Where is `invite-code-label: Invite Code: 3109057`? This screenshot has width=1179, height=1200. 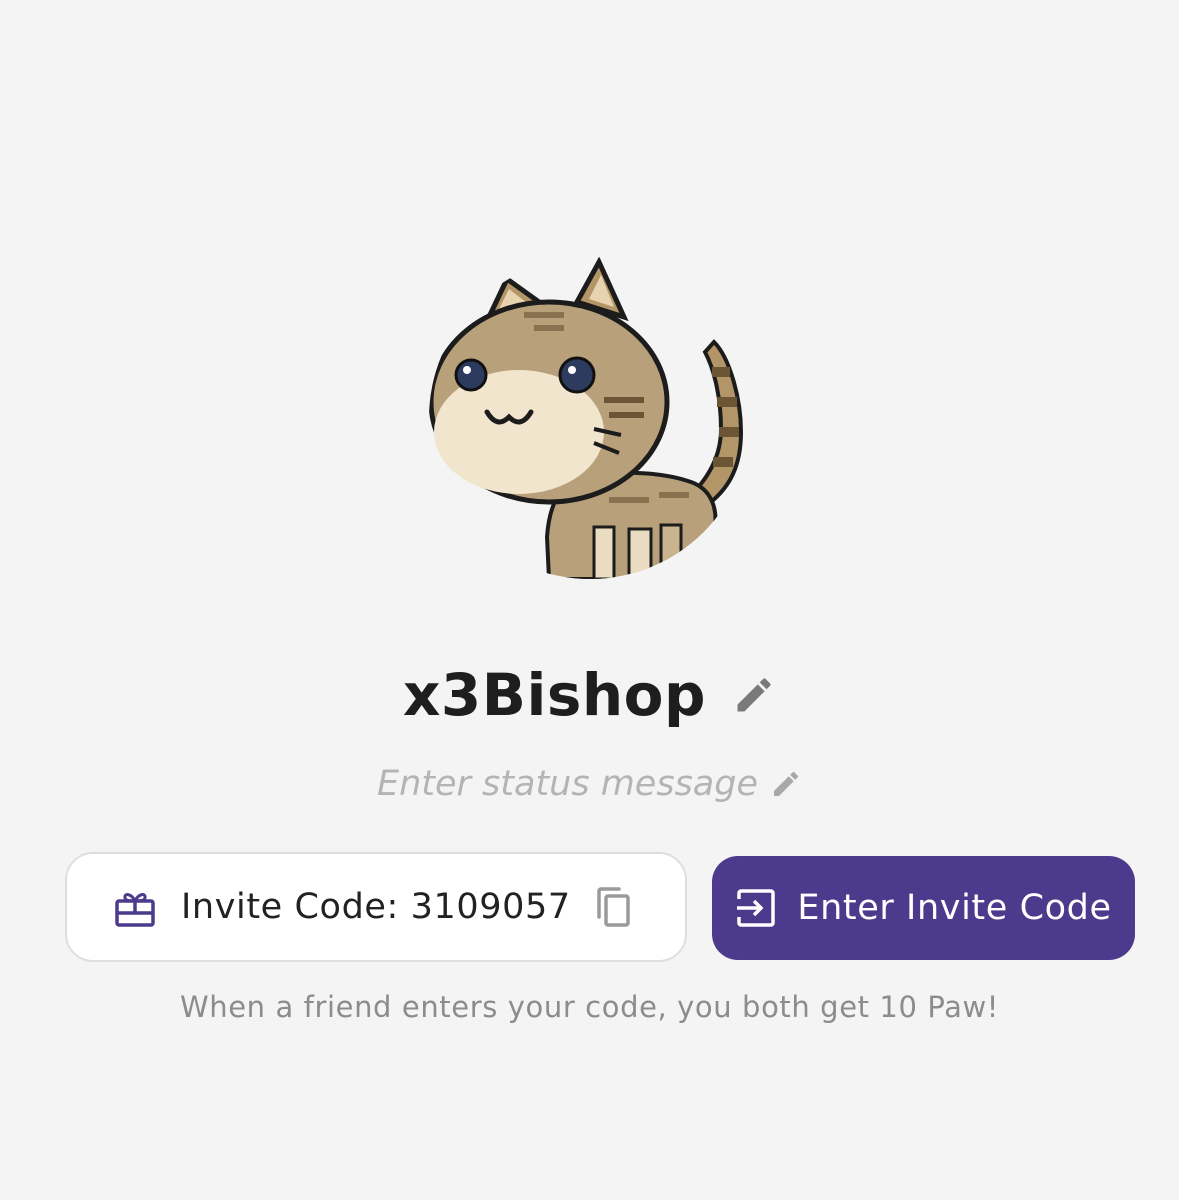 invite-code-label: Invite Code: 3109057 is located at coordinates (376, 907).